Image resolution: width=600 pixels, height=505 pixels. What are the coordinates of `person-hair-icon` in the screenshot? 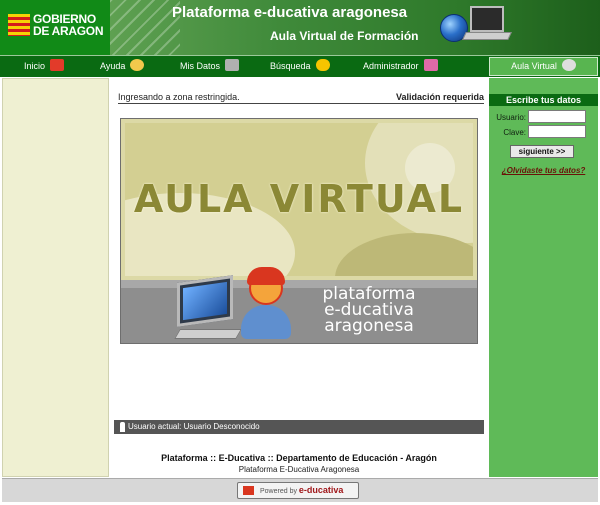 It's located at (266, 276).